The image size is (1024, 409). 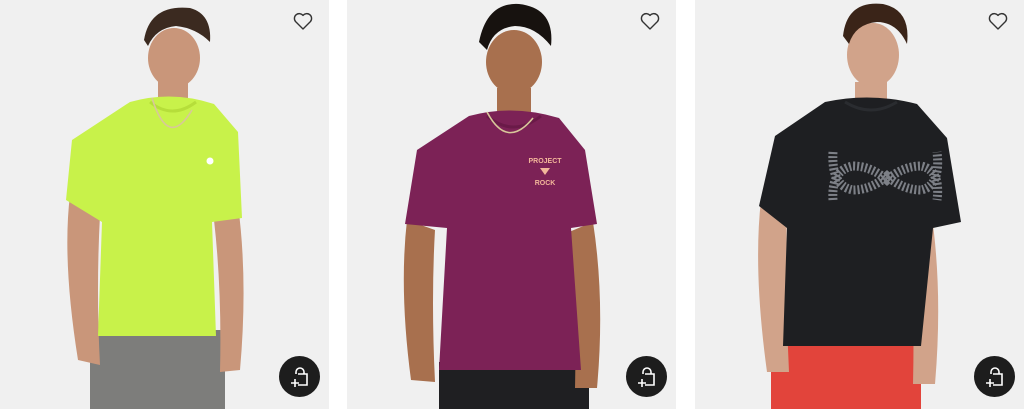 I want to click on graphic-text-bottom: ROCK, so click(x=545, y=183).